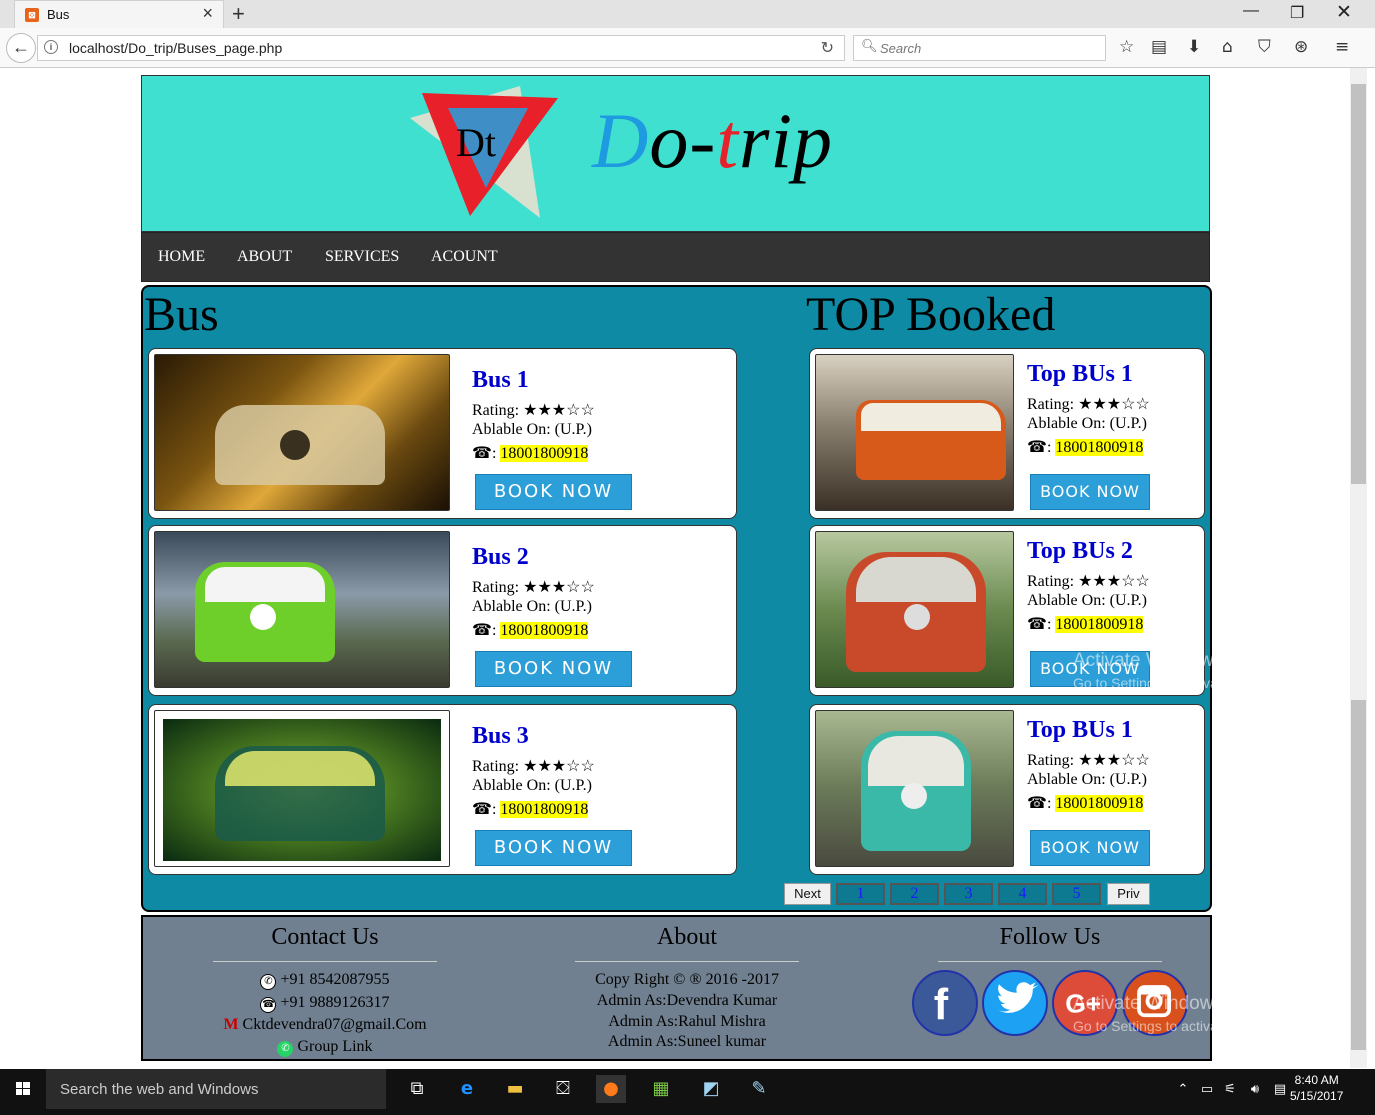  Describe the element at coordinates (1316, 1080) in the screenshot. I see `clock-time: 8:40 AM` at that location.